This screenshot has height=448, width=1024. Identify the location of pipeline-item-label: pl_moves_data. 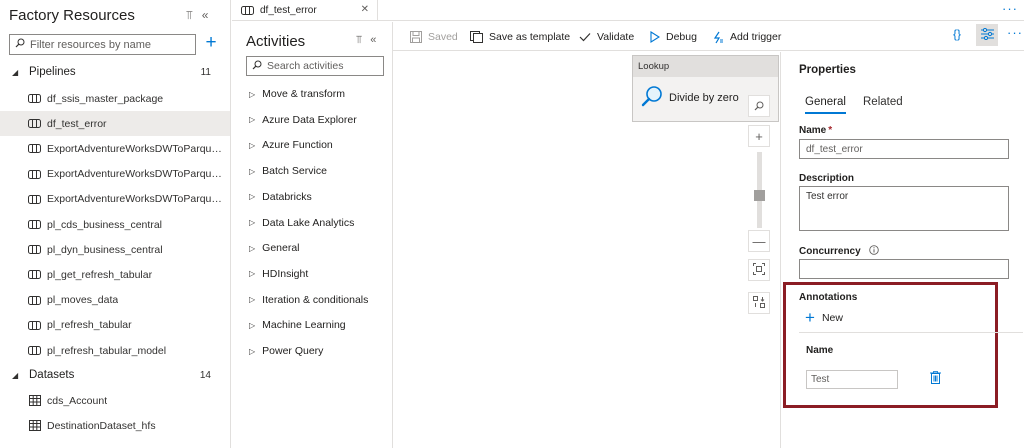
(83, 300).